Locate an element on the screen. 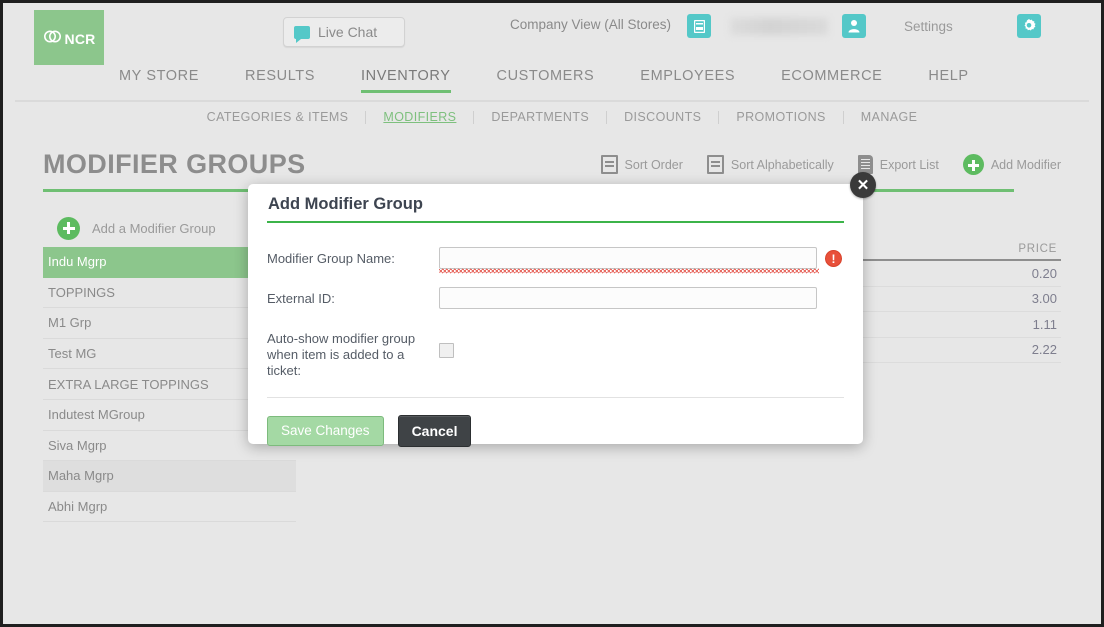 The image size is (1104, 627). external-id-row: External ID: is located at coordinates (555, 298).